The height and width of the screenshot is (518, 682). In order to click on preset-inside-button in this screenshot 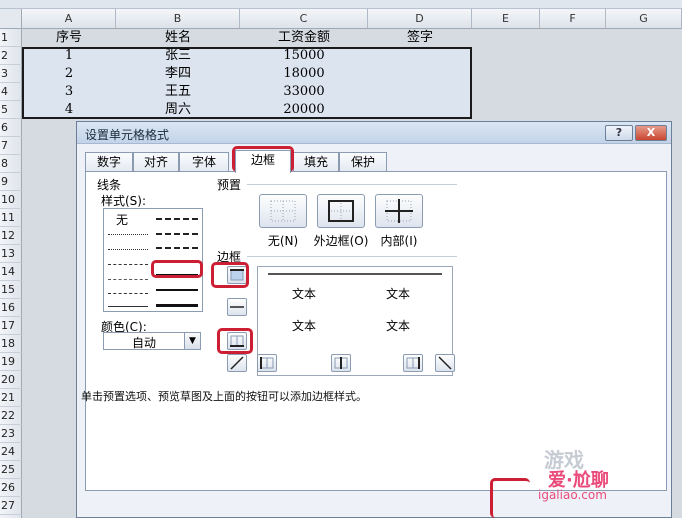, I will do `click(399, 211)`.